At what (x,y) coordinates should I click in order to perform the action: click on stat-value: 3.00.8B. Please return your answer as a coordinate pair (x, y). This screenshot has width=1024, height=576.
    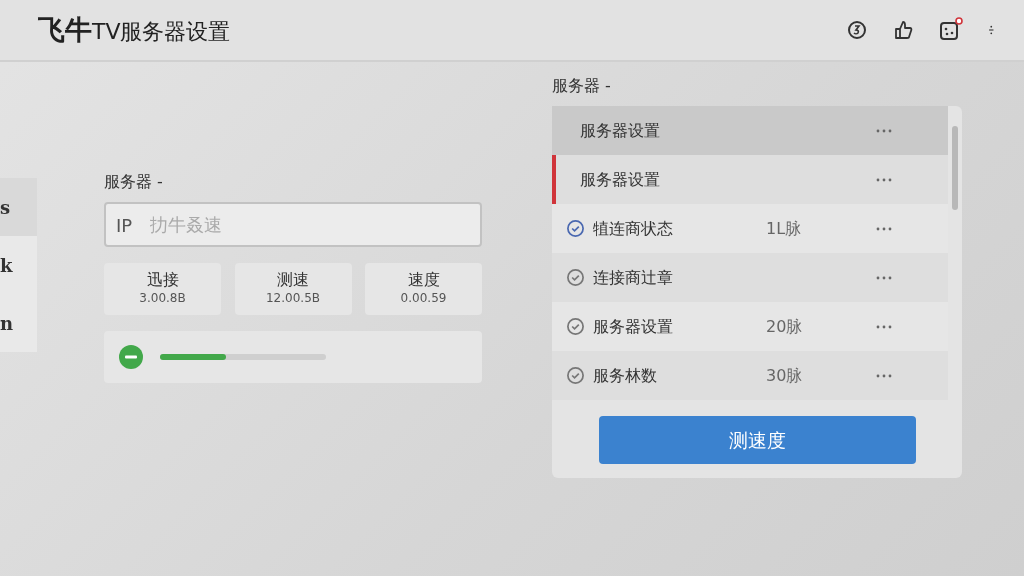
    Looking at the image, I should click on (162, 298).